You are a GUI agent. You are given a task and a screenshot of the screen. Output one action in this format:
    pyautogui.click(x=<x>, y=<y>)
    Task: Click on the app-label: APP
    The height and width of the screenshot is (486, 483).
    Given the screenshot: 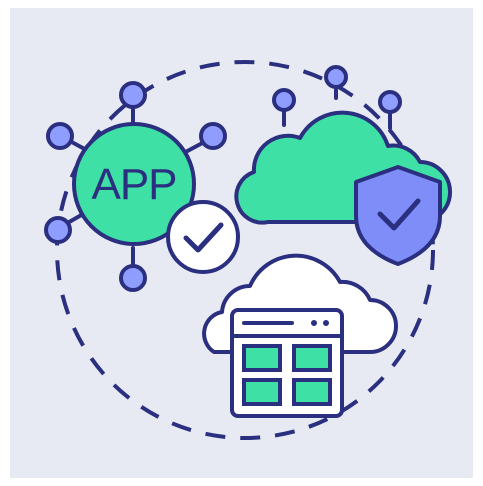 What is the action you would take?
    pyautogui.click(x=133, y=184)
    